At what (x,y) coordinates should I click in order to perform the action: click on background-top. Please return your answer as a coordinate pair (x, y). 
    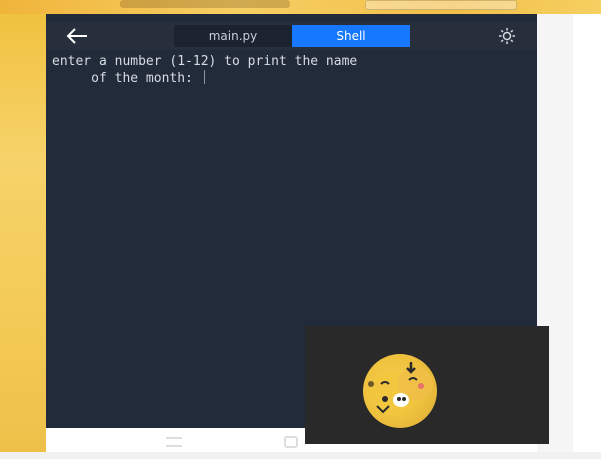
    Looking at the image, I should click on (300, 7).